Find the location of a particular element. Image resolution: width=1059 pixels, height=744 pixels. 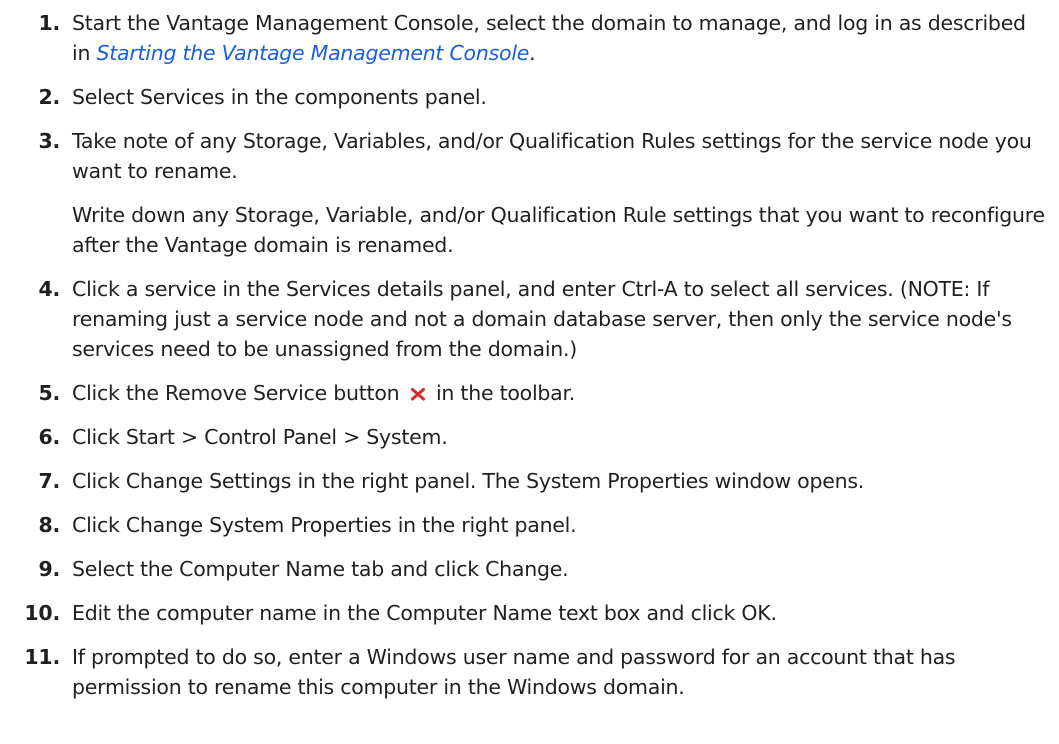

step-number: 5. is located at coordinates (49, 393).